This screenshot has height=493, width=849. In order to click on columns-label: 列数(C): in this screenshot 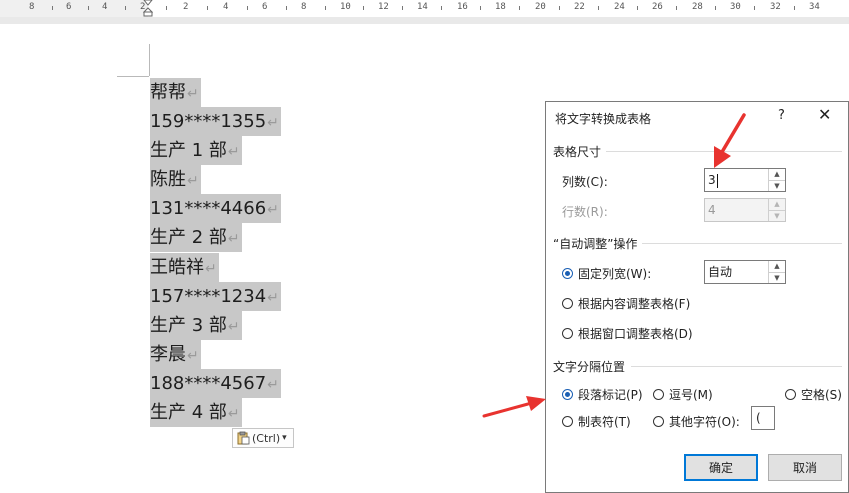, I will do `click(585, 182)`.